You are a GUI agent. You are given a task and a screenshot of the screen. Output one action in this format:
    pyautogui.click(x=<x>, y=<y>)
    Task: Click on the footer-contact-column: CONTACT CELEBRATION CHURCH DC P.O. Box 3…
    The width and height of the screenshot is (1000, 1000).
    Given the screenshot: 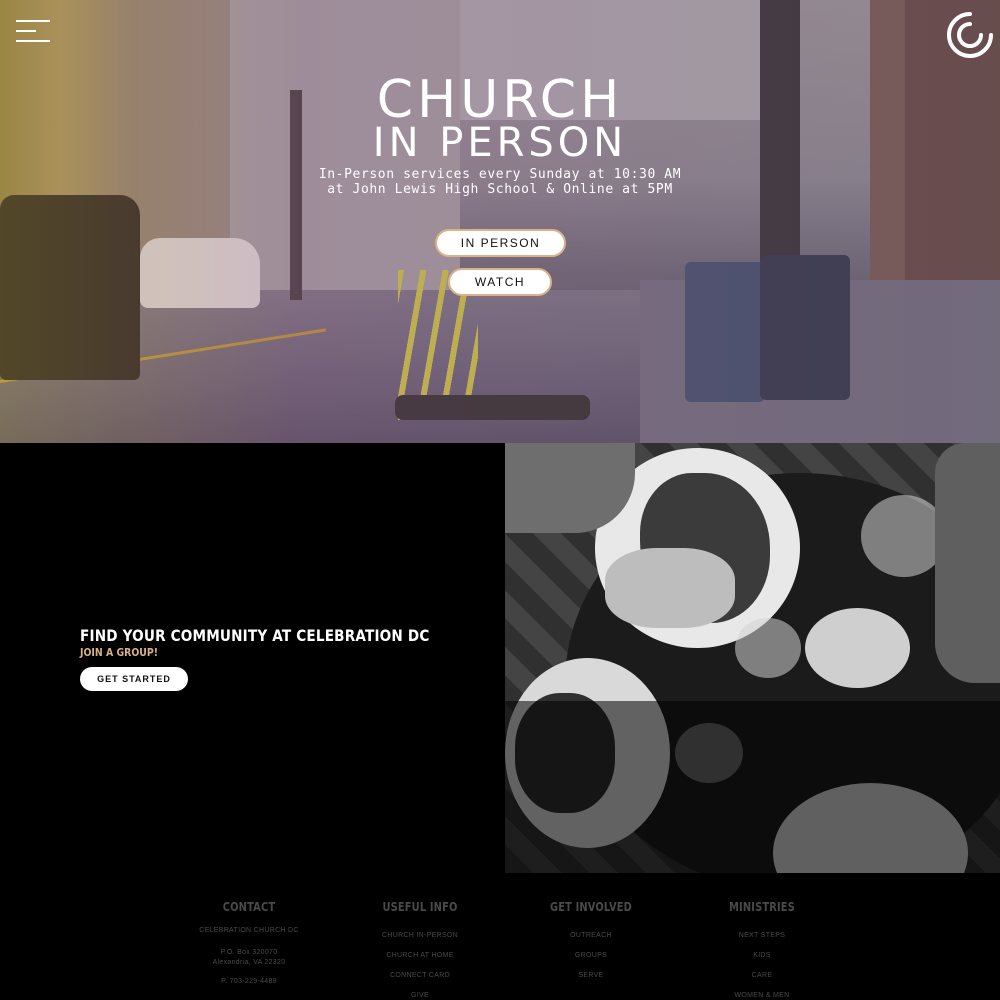 What is the action you would take?
    pyautogui.click(x=249, y=930)
    